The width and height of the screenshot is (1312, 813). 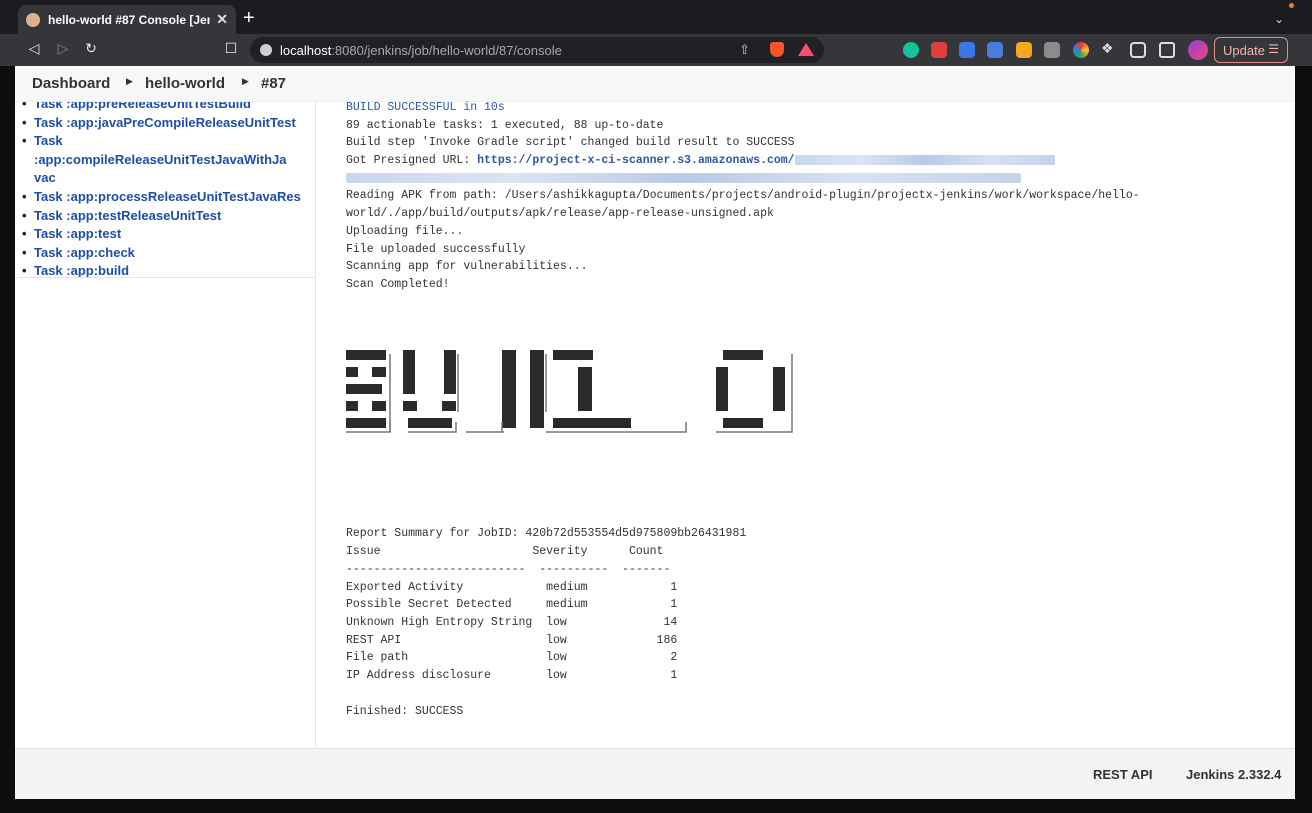 What do you see at coordinates (967, 50) in the screenshot?
I see `extension-doc-icon` at bounding box center [967, 50].